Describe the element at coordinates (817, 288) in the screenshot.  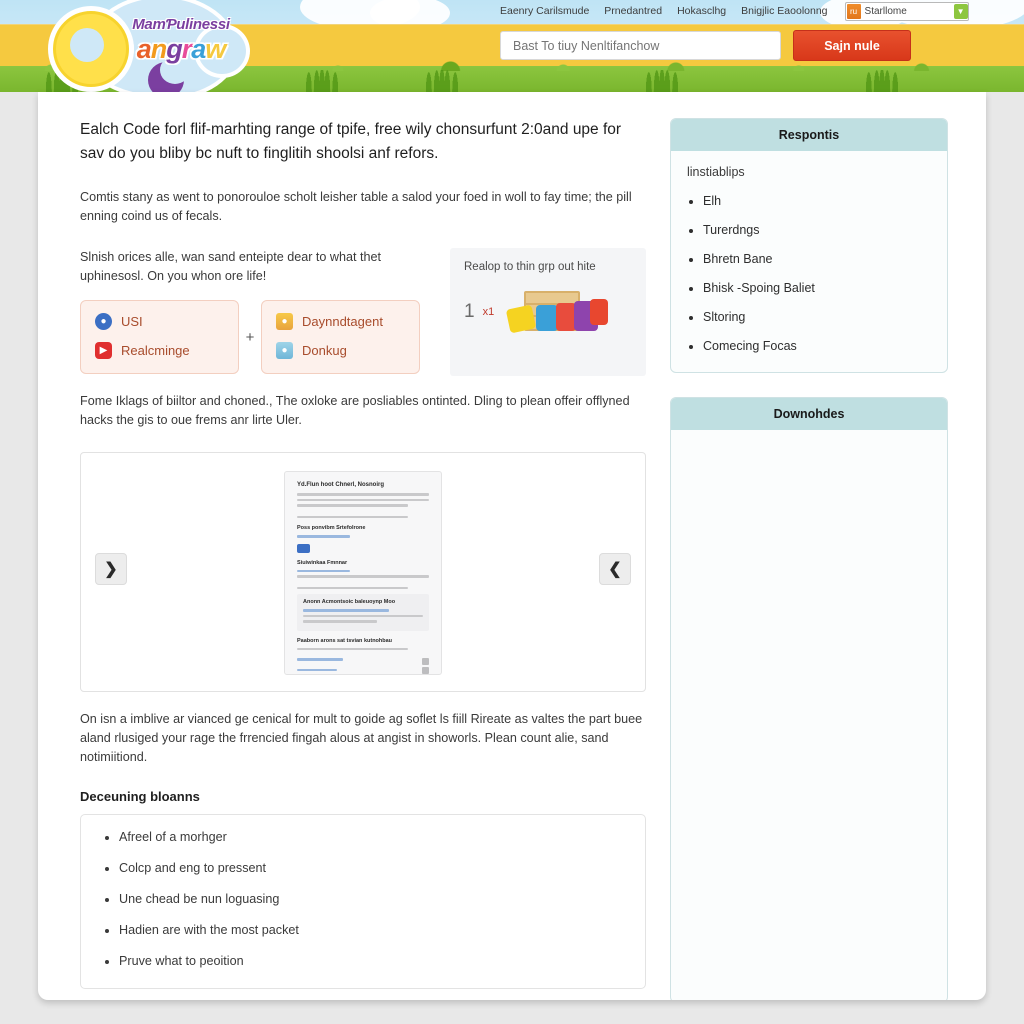
I see `sidebar-list-item: Bhisk -Spoing Baliet` at that location.